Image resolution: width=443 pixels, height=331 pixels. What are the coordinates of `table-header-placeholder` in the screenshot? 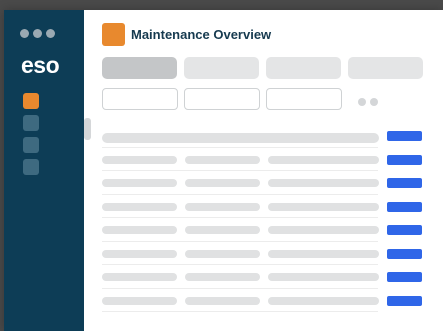 It's located at (240, 138).